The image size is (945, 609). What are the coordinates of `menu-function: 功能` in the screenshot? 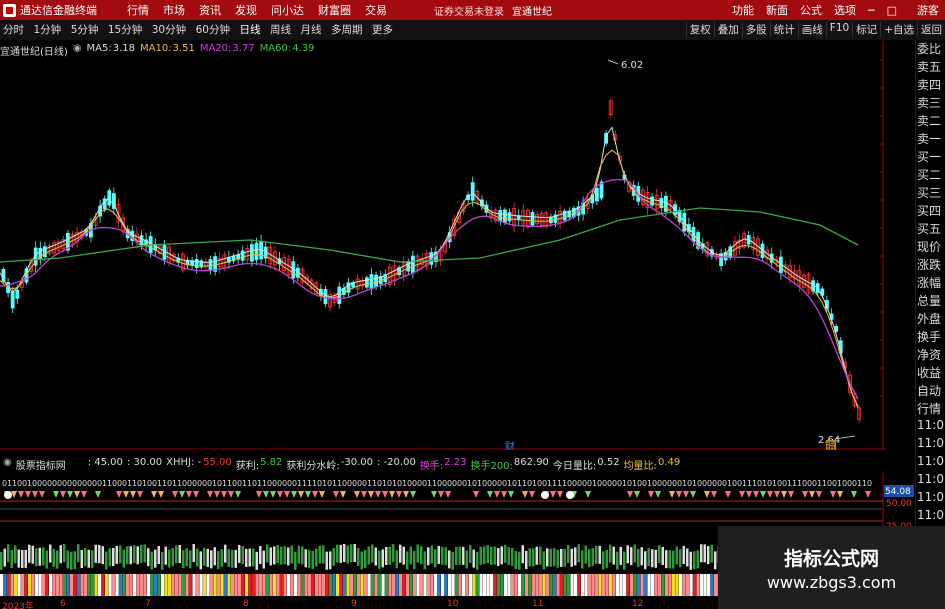 It's located at (743, 10).